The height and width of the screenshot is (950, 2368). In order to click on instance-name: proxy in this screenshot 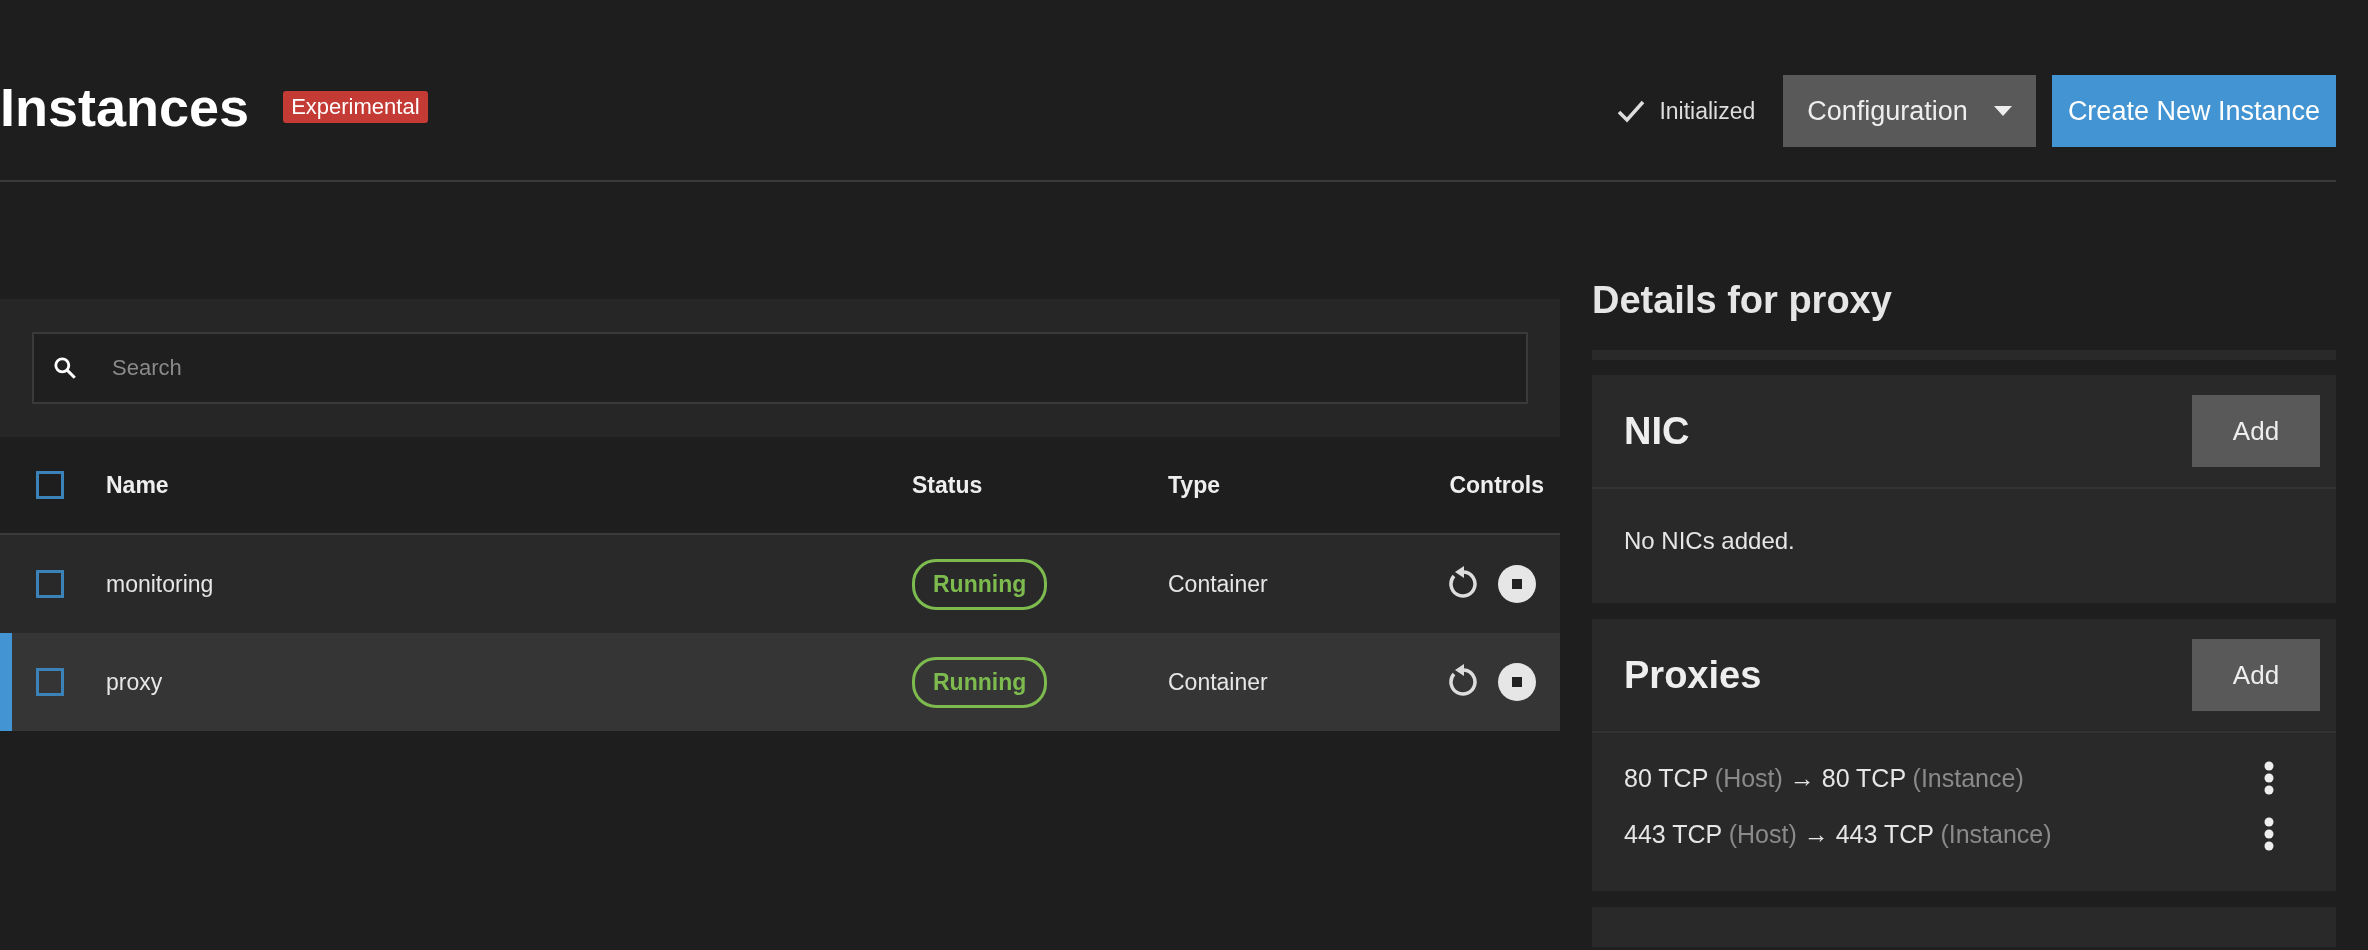, I will do `click(135, 682)`.